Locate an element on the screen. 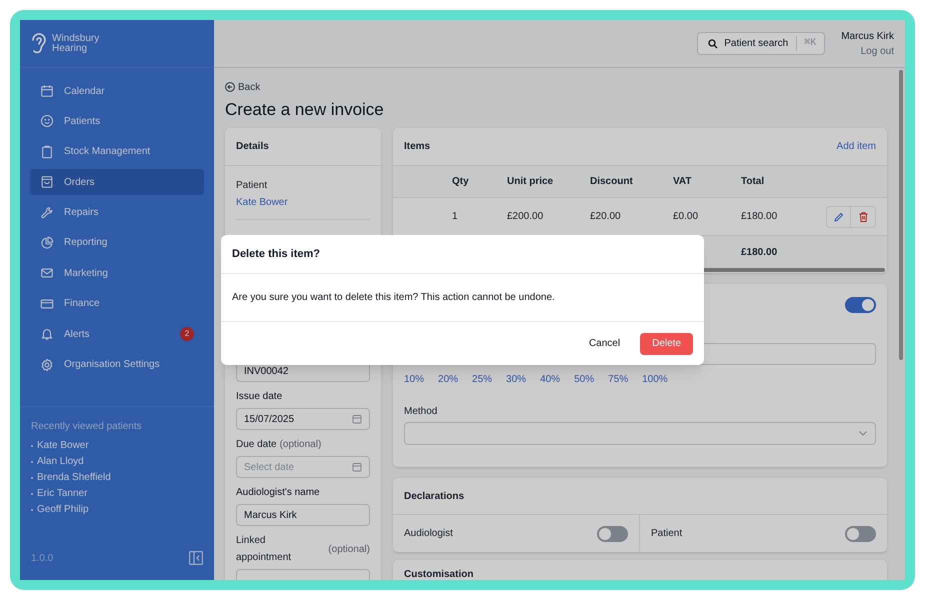  toggle-label: Audiologist is located at coordinates (428, 534).